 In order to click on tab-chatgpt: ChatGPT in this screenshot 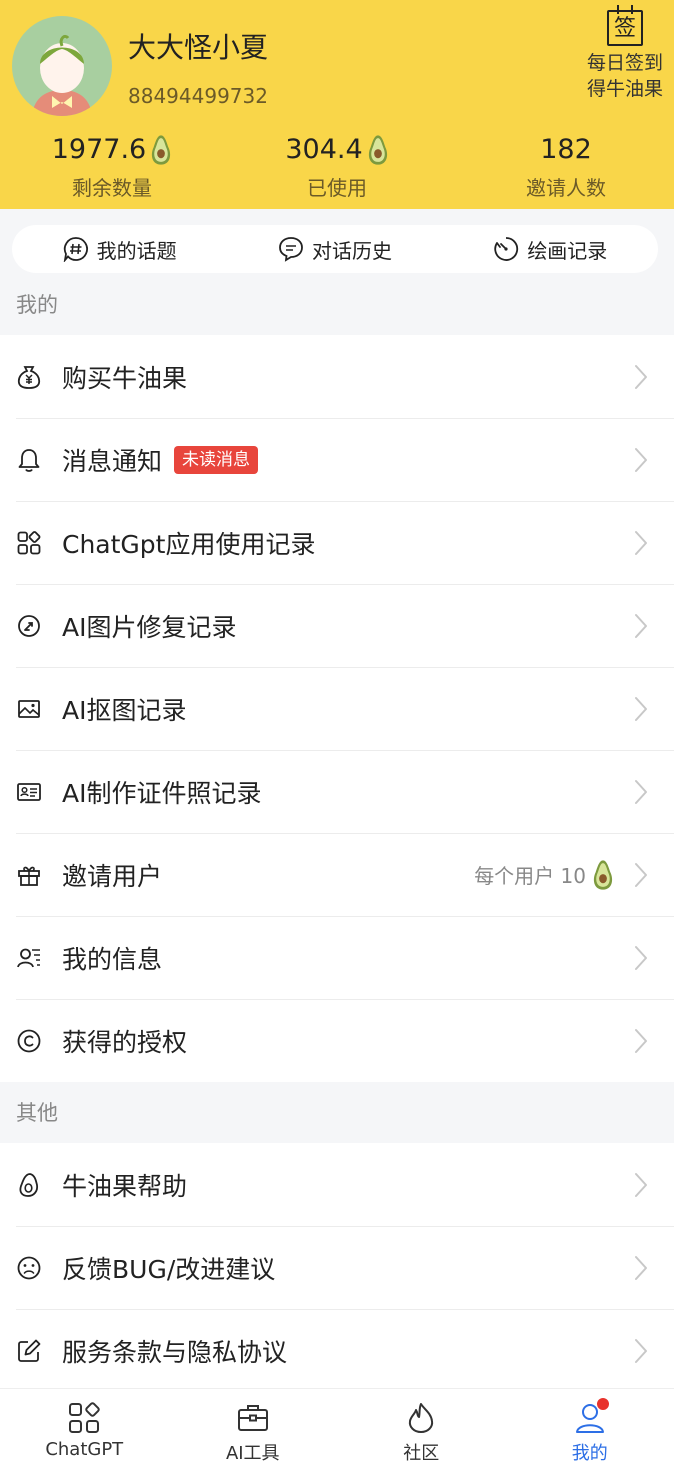, I will do `click(84, 1430)`.